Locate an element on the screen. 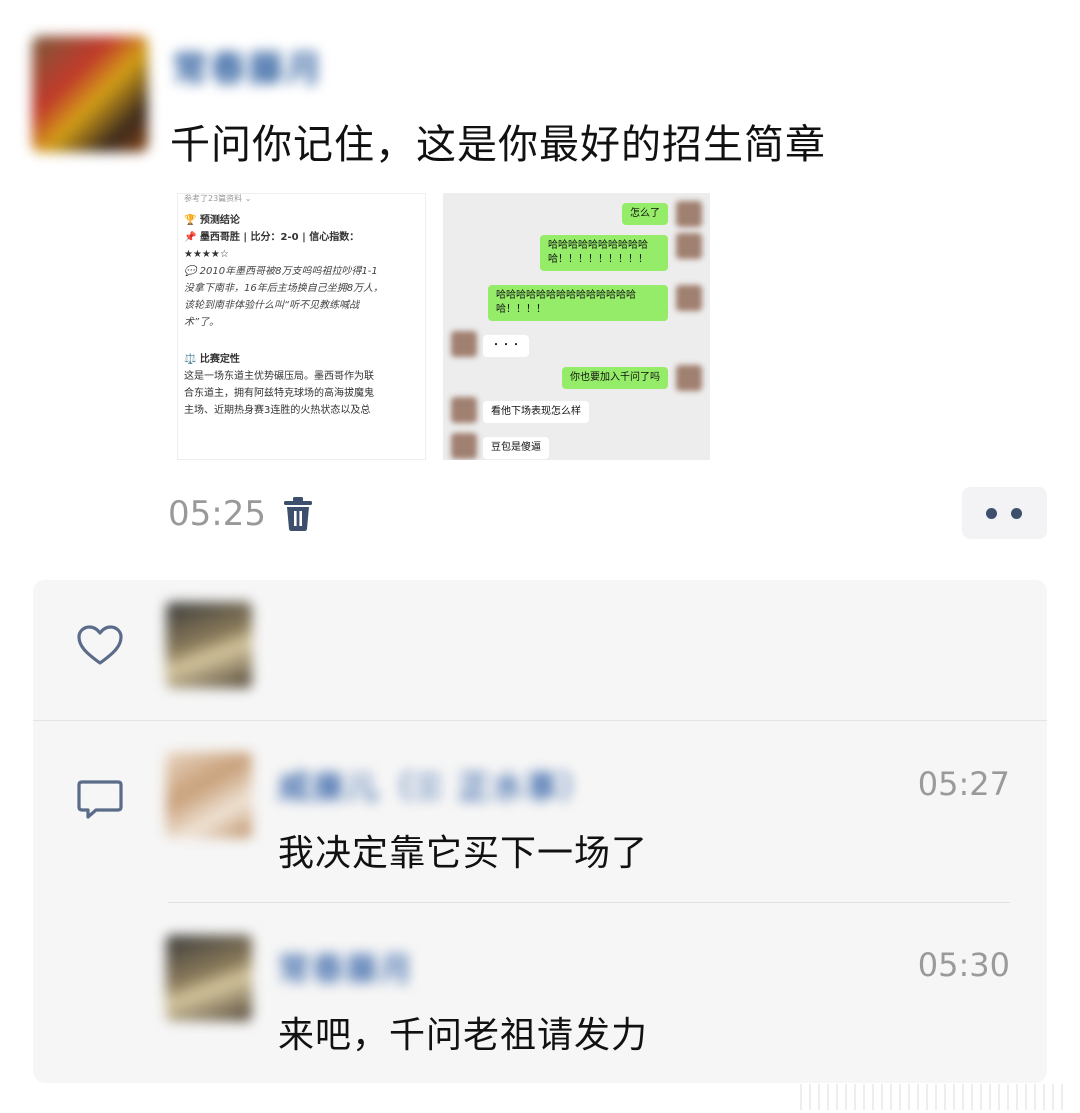 The width and height of the screenshot is (1080, 1113). image1-body-line: 这是一场东道主优势碾压局。墨西哥作为联 is located at coordinates (279, 376).